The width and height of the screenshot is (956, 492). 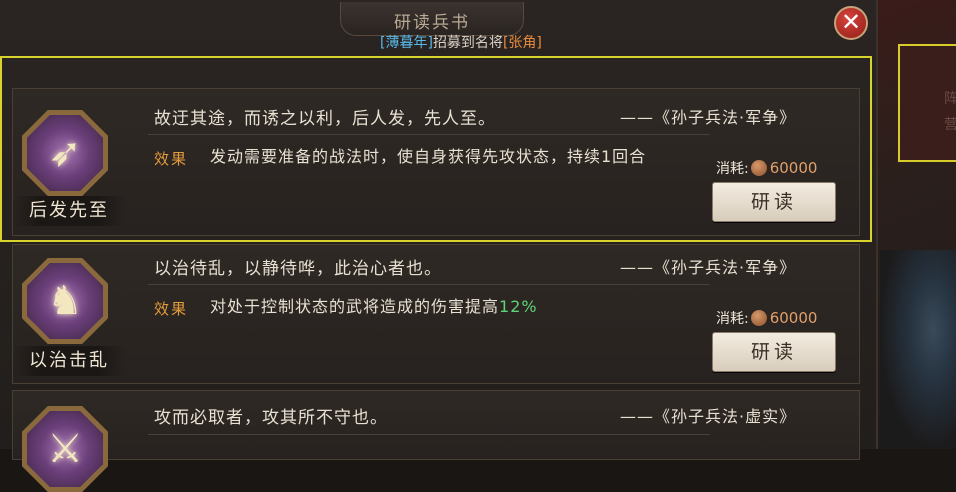 What do you see at coordinates (325, 119) in the screenshot?
I see `skill-quote: 故迂其途，而诱之以利，后人发，先人至。` at bounding box center [325, 119].